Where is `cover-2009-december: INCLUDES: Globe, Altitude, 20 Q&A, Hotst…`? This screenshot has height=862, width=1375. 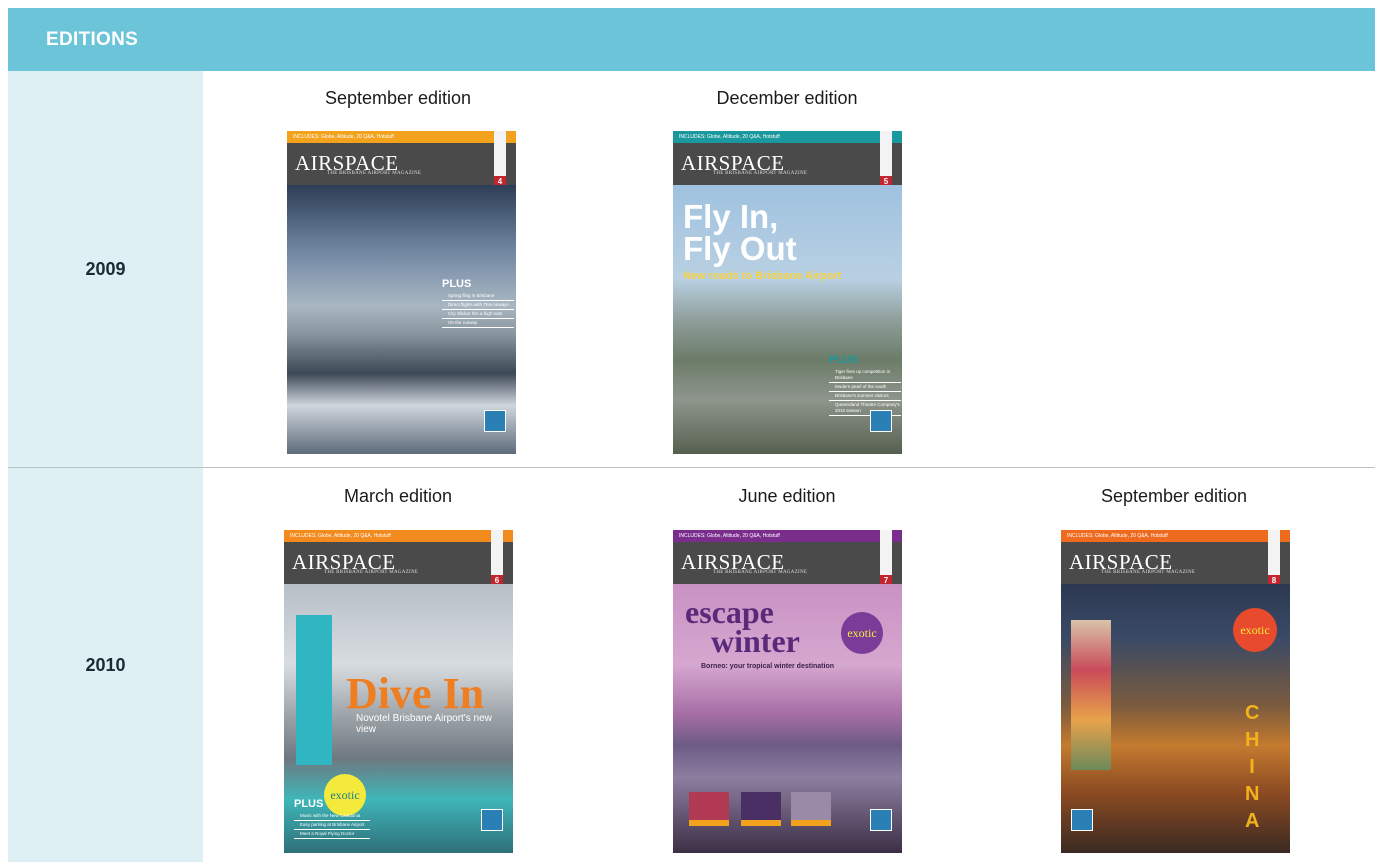
cover-2009-december: INCLUDES: Globe, Altitude, 20 Q&A, Hotst… is located at coordinates (787, 292).